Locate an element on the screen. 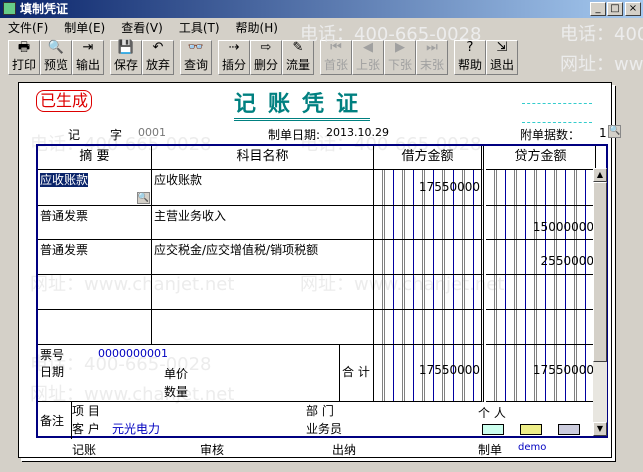  person-label: 个 人 is located at coordinates (492, 413).